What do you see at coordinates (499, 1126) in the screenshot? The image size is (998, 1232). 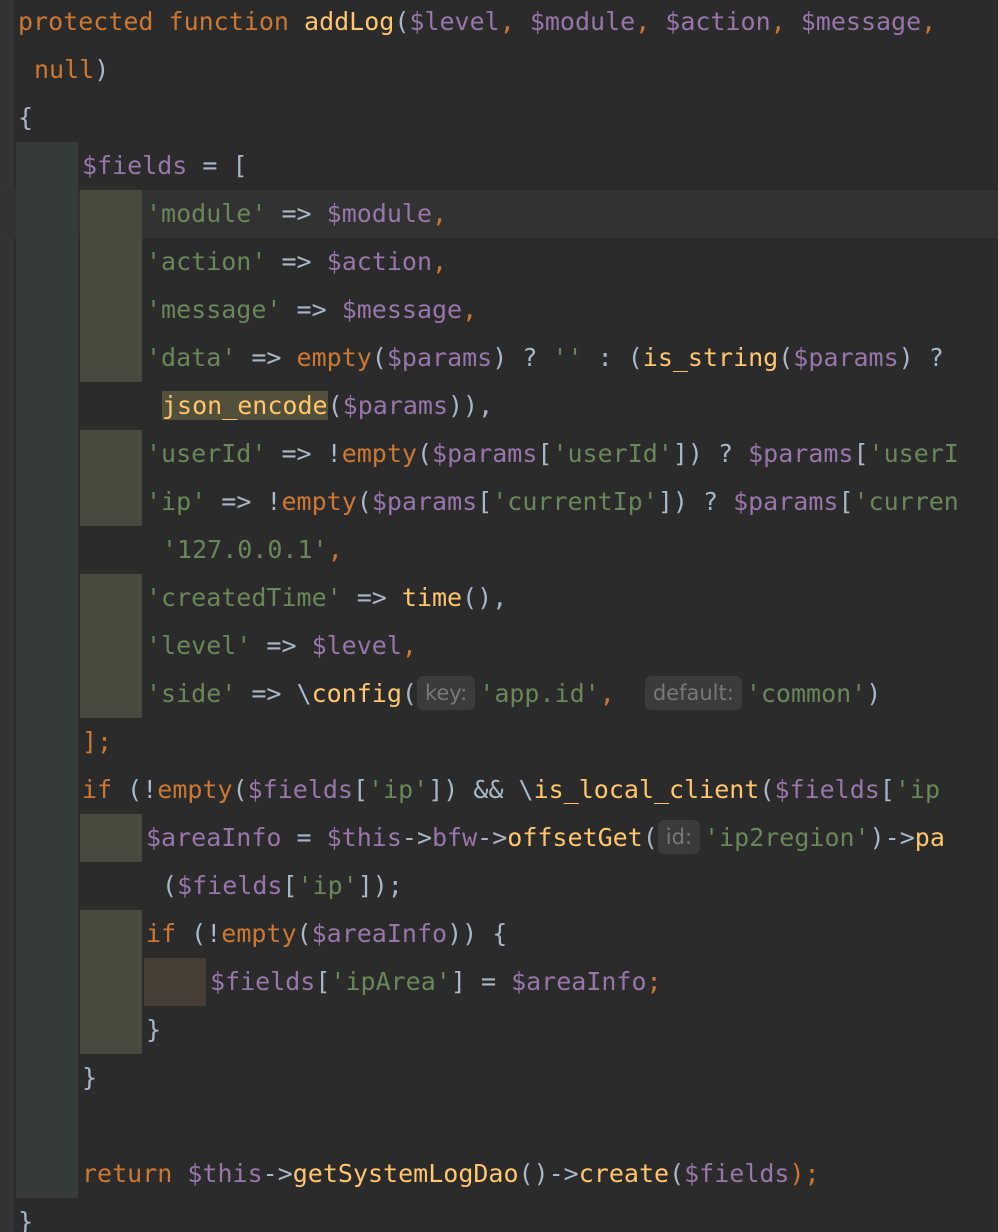 I see `code-line` at bounding box center [499, 1126].